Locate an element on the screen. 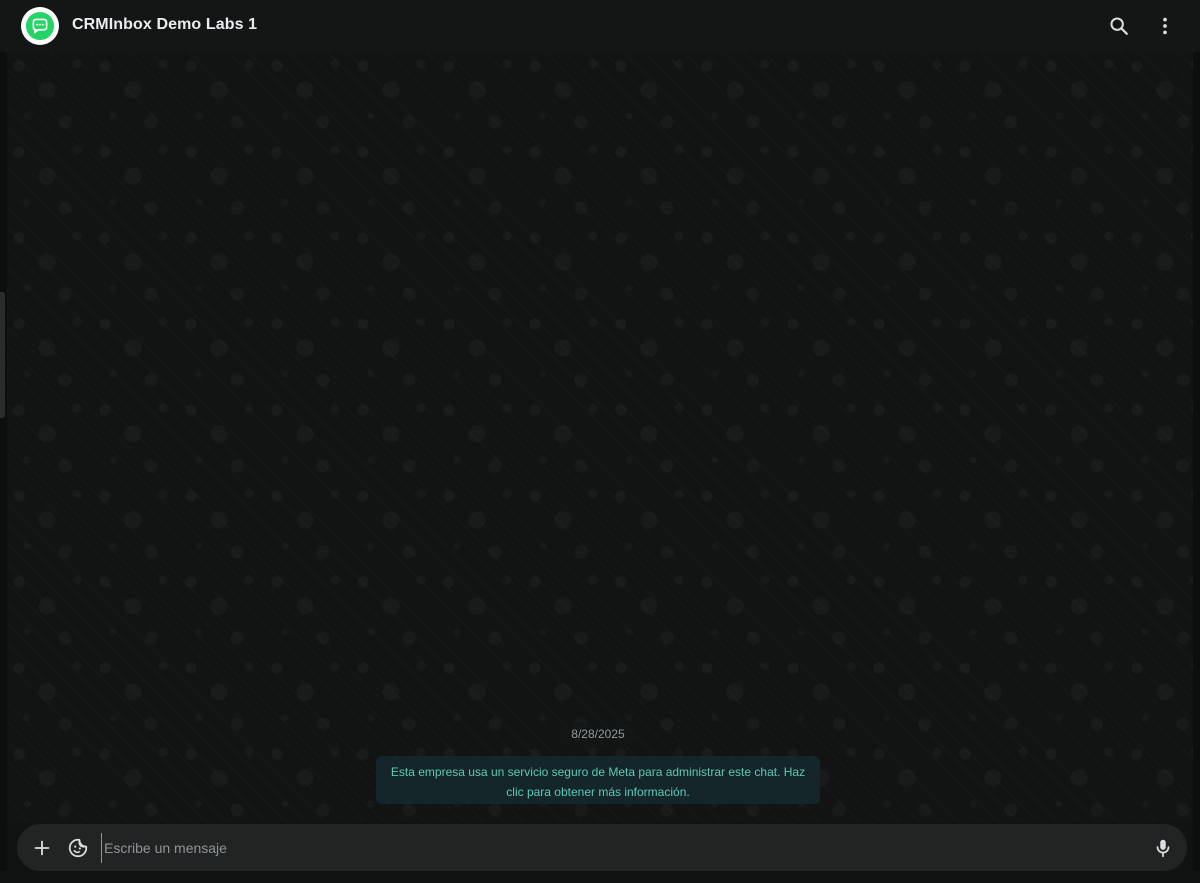  attach-button is located at coordinates (42, 848).